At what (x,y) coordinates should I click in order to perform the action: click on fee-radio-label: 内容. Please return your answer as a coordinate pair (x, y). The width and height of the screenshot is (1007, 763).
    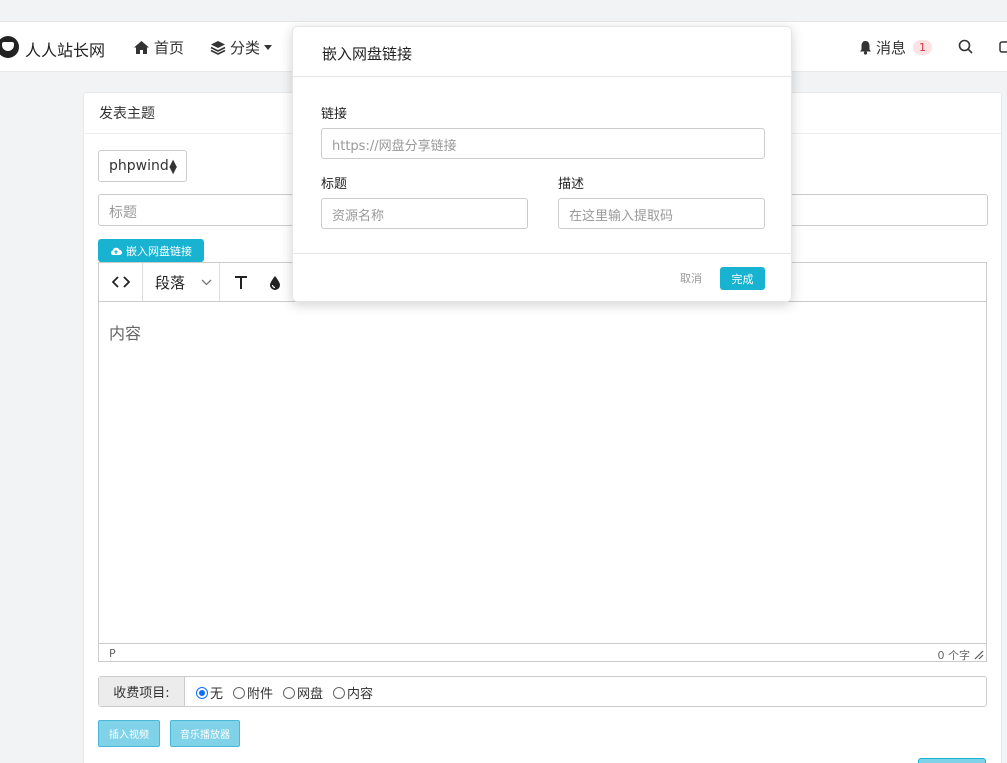
    Looking at the image, I should click on (360, 694).